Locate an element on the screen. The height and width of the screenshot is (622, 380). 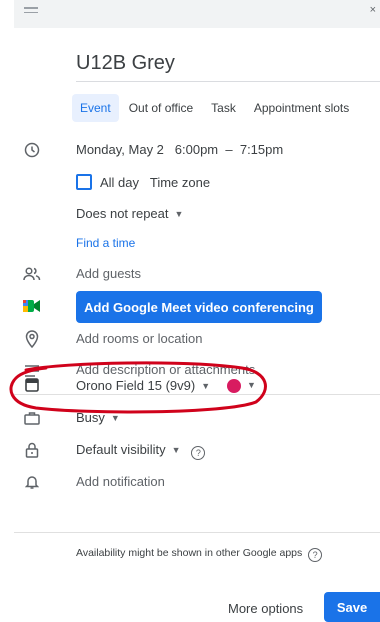
event-title-input: U12B Grey is located at coordinates (226, 63).